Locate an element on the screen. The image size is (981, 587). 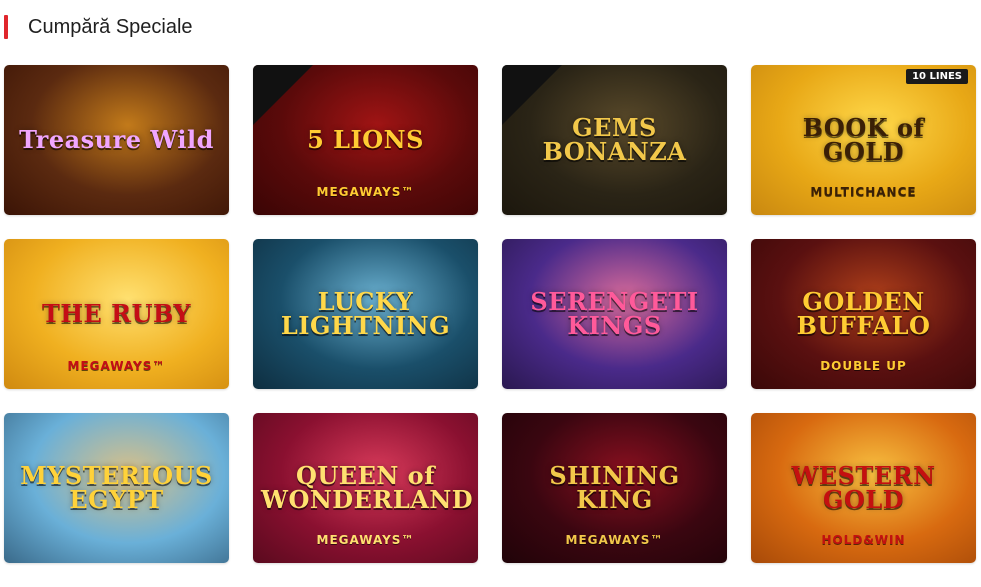
game-tile: SHINING KING MEGAWAYS™ is located at coordinates (614, 488).